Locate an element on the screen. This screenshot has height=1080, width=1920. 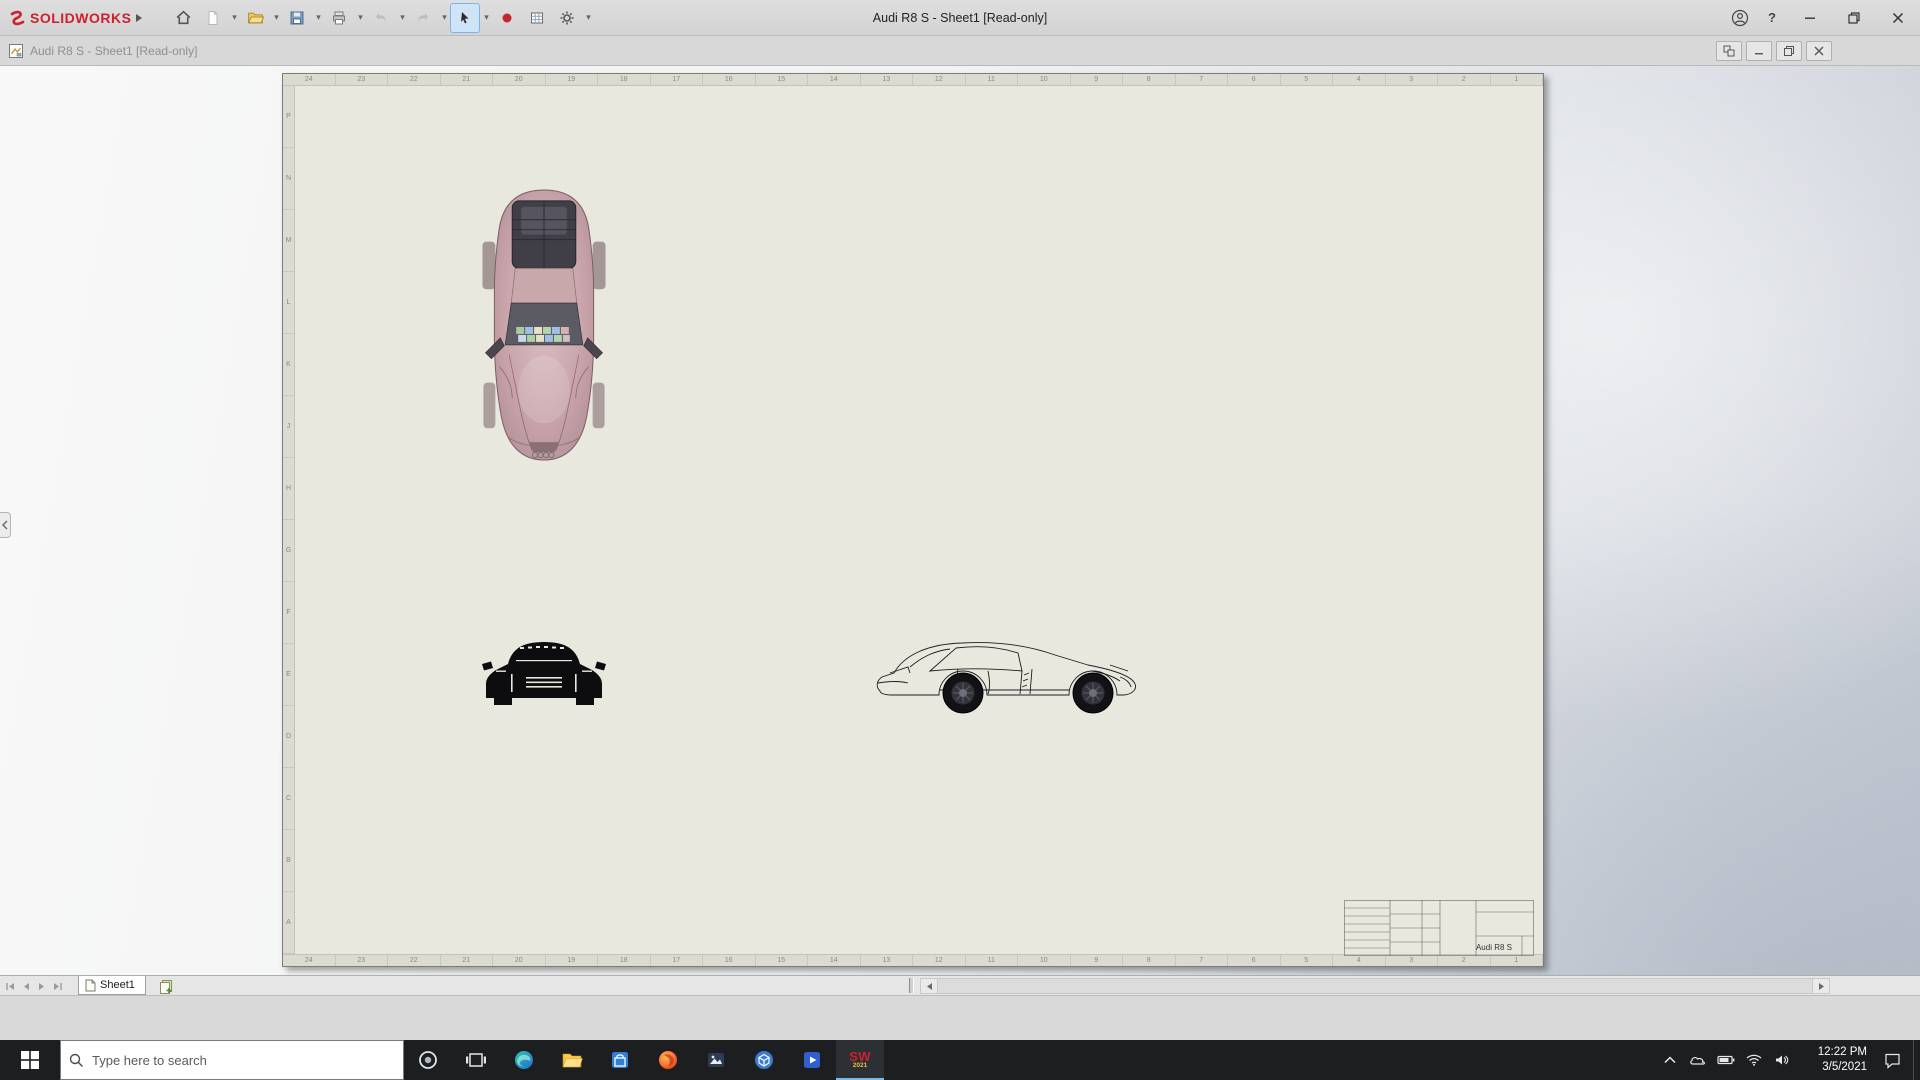
account-button is located at coordinates (1740, 18).